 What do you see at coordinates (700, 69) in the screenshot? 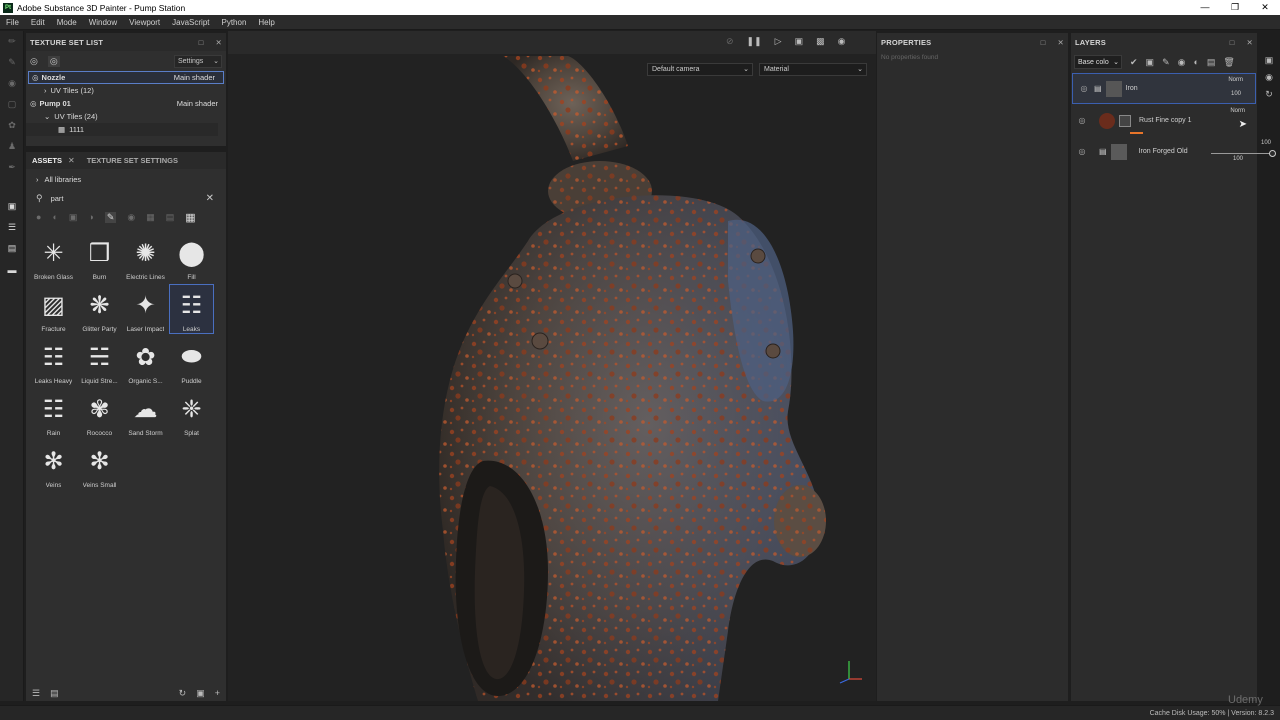
I see `camera-dropdown: Default camera ⌄` at bounding box center [700, 69].